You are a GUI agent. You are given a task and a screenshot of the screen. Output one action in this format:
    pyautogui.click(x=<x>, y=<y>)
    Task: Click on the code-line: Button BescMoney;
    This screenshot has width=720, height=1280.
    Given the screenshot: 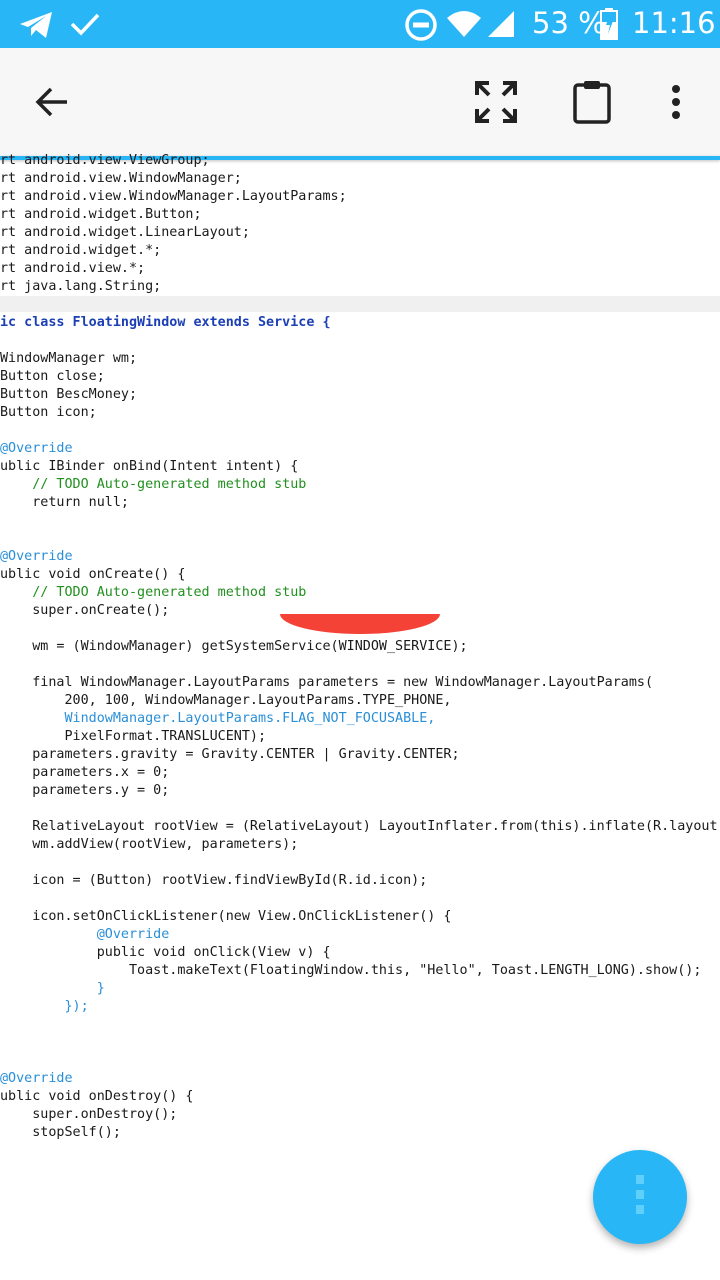 What is the action you would take?
    pyautogui.click(x=69, y=394)
    